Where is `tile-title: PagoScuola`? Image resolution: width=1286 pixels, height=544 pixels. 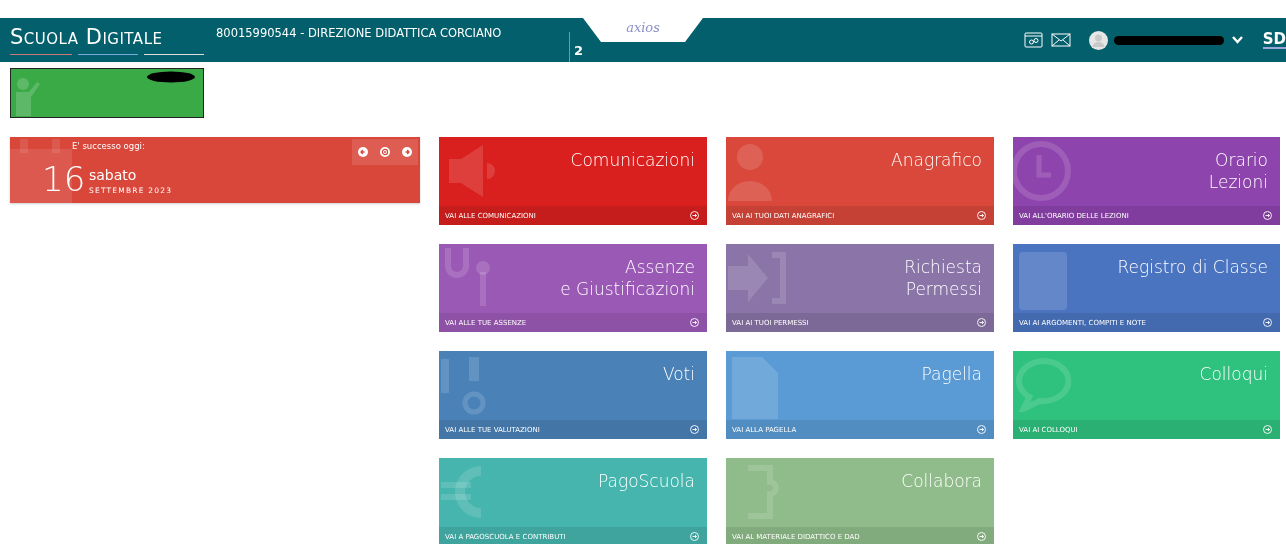 tile-title: PagoScuola is located at coordinates (646, 481).